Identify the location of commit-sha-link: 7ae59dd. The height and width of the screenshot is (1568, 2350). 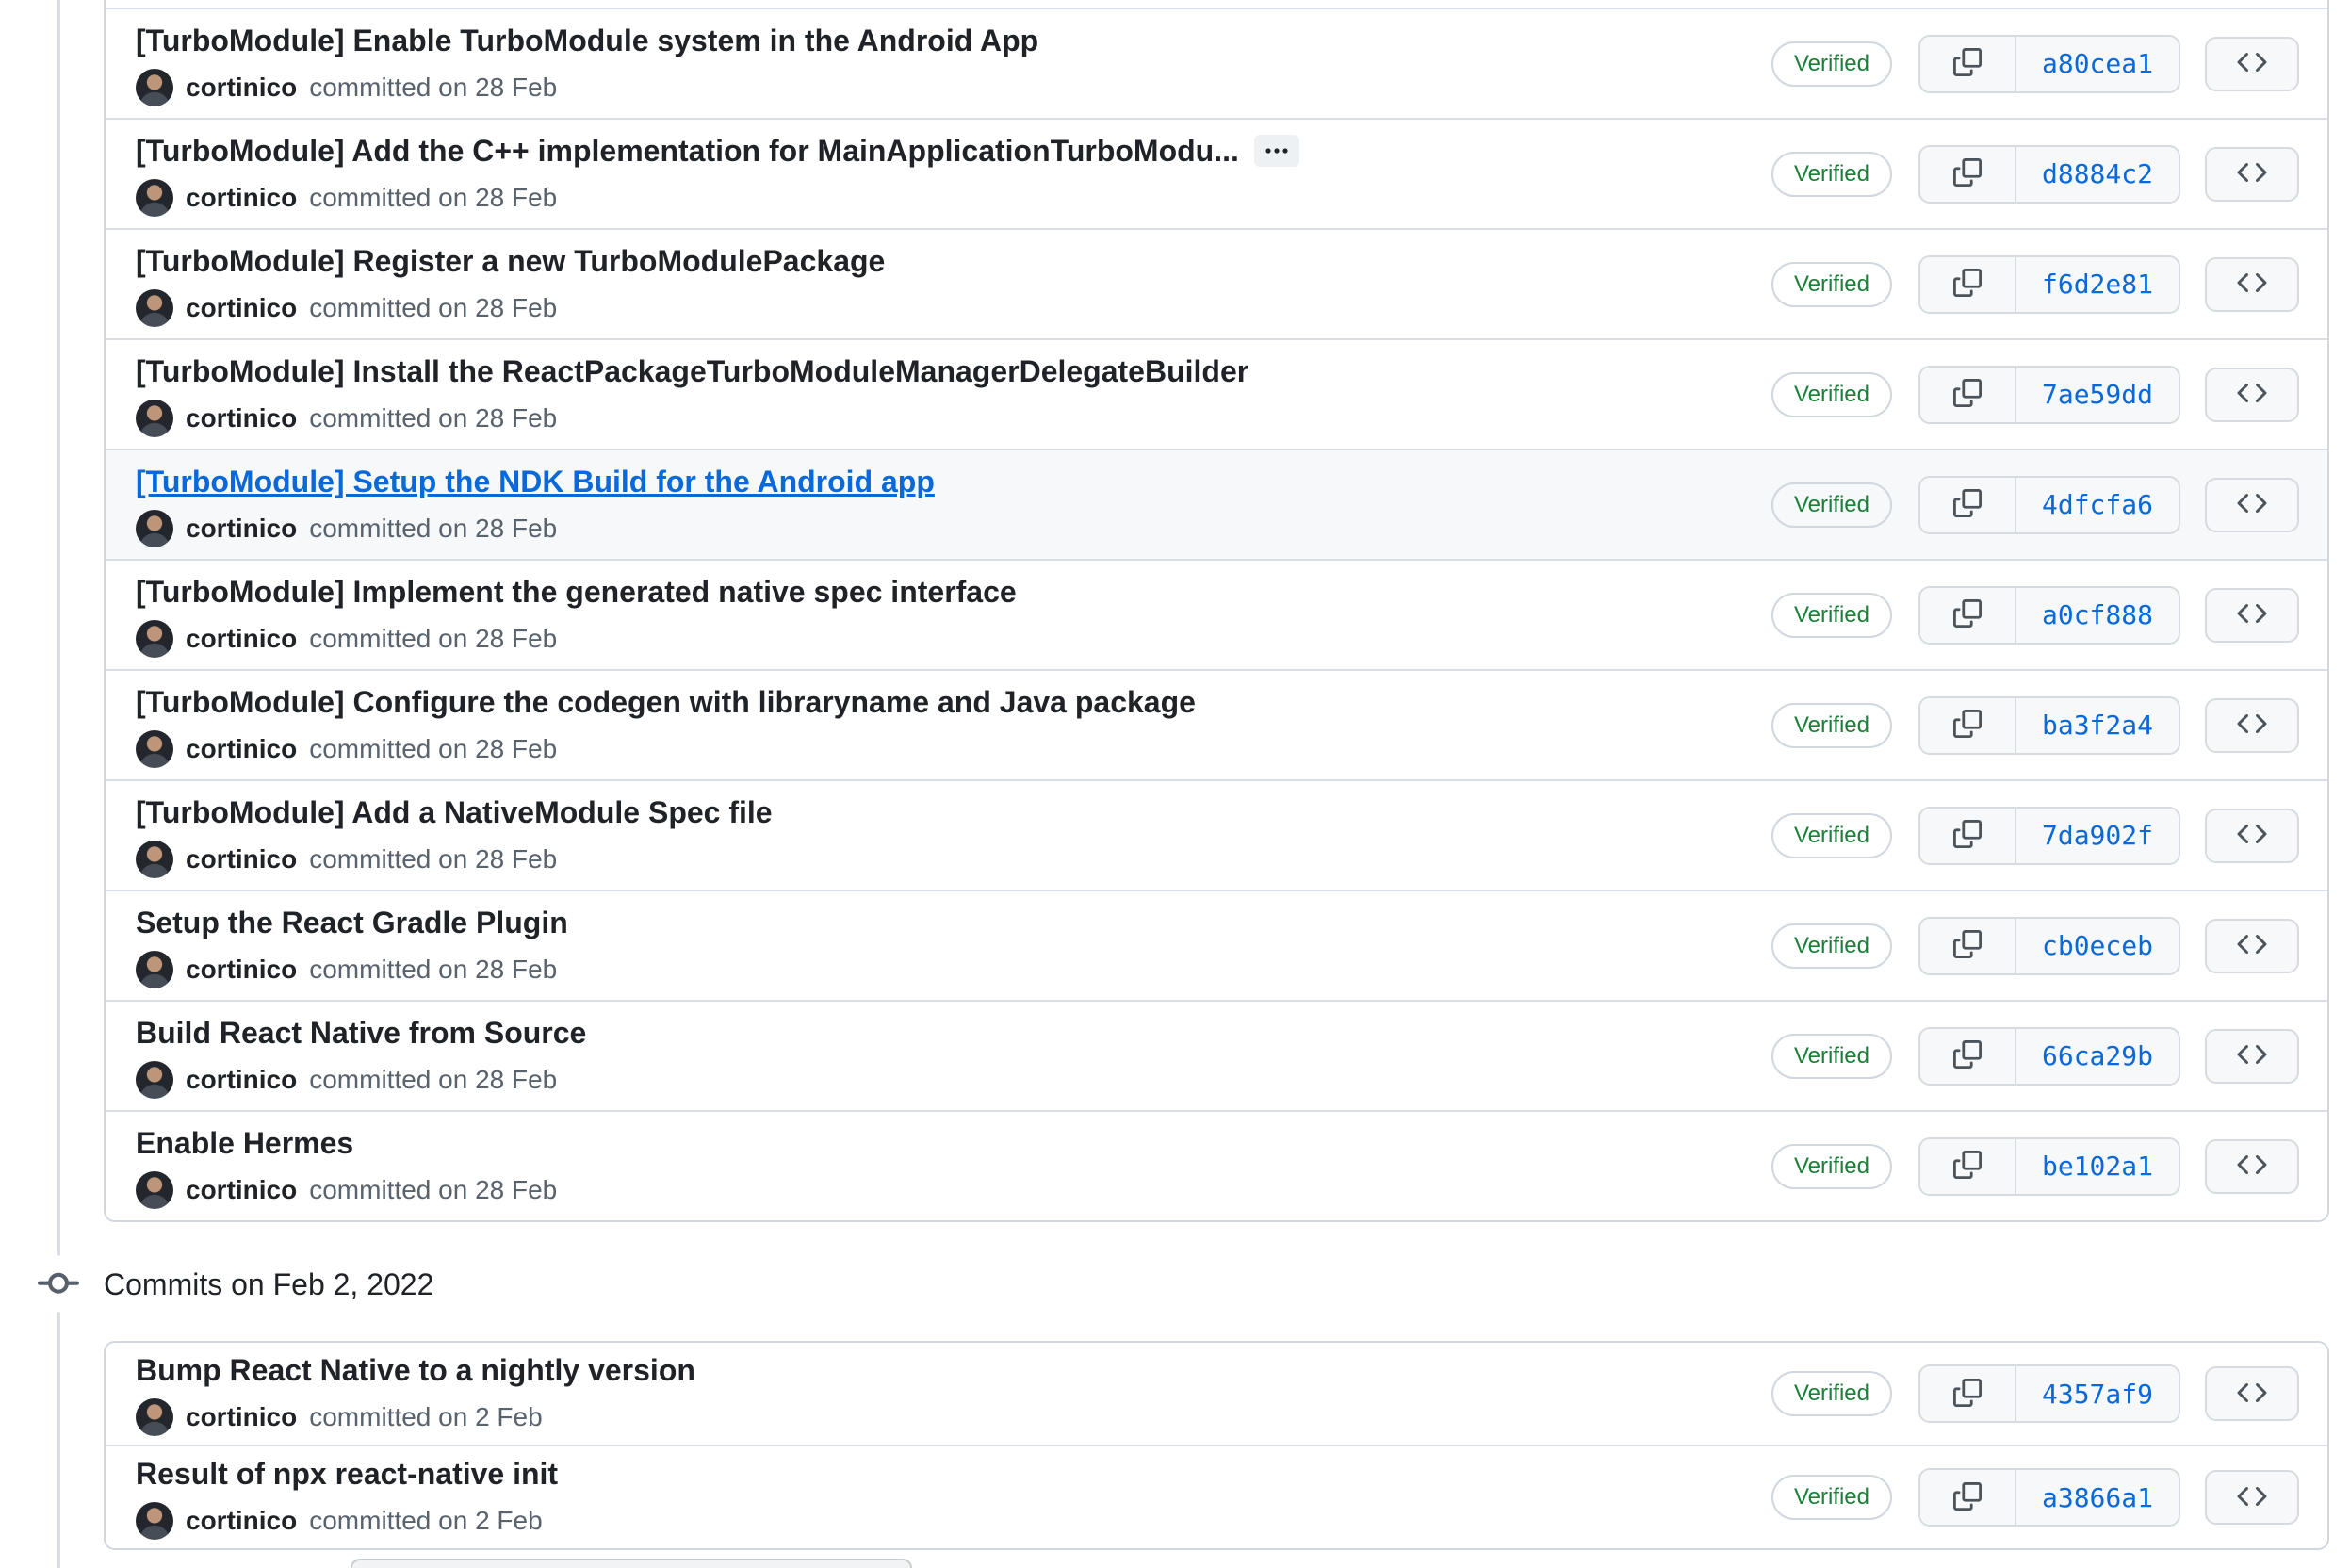
(2097, 394).